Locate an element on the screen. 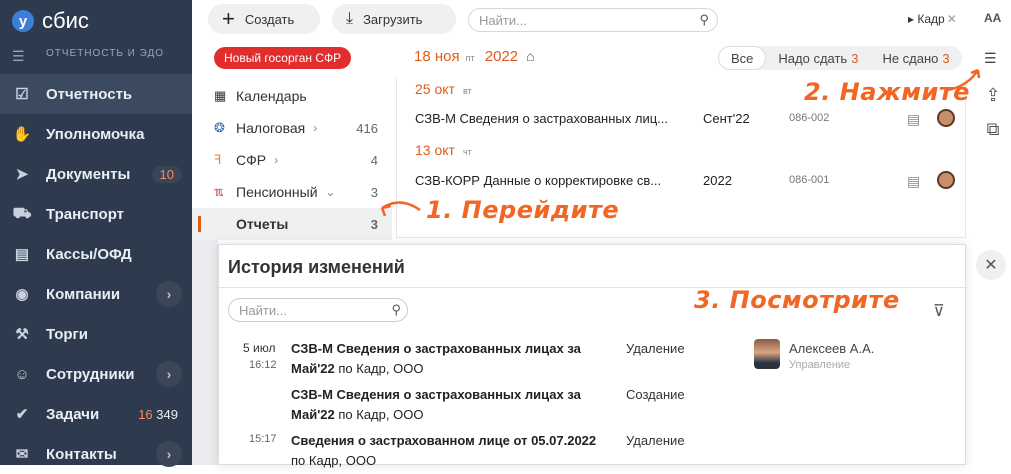 This screenshot has width=1011, height=474. dialog-title: История изменений is located at coordinates (316, 267).